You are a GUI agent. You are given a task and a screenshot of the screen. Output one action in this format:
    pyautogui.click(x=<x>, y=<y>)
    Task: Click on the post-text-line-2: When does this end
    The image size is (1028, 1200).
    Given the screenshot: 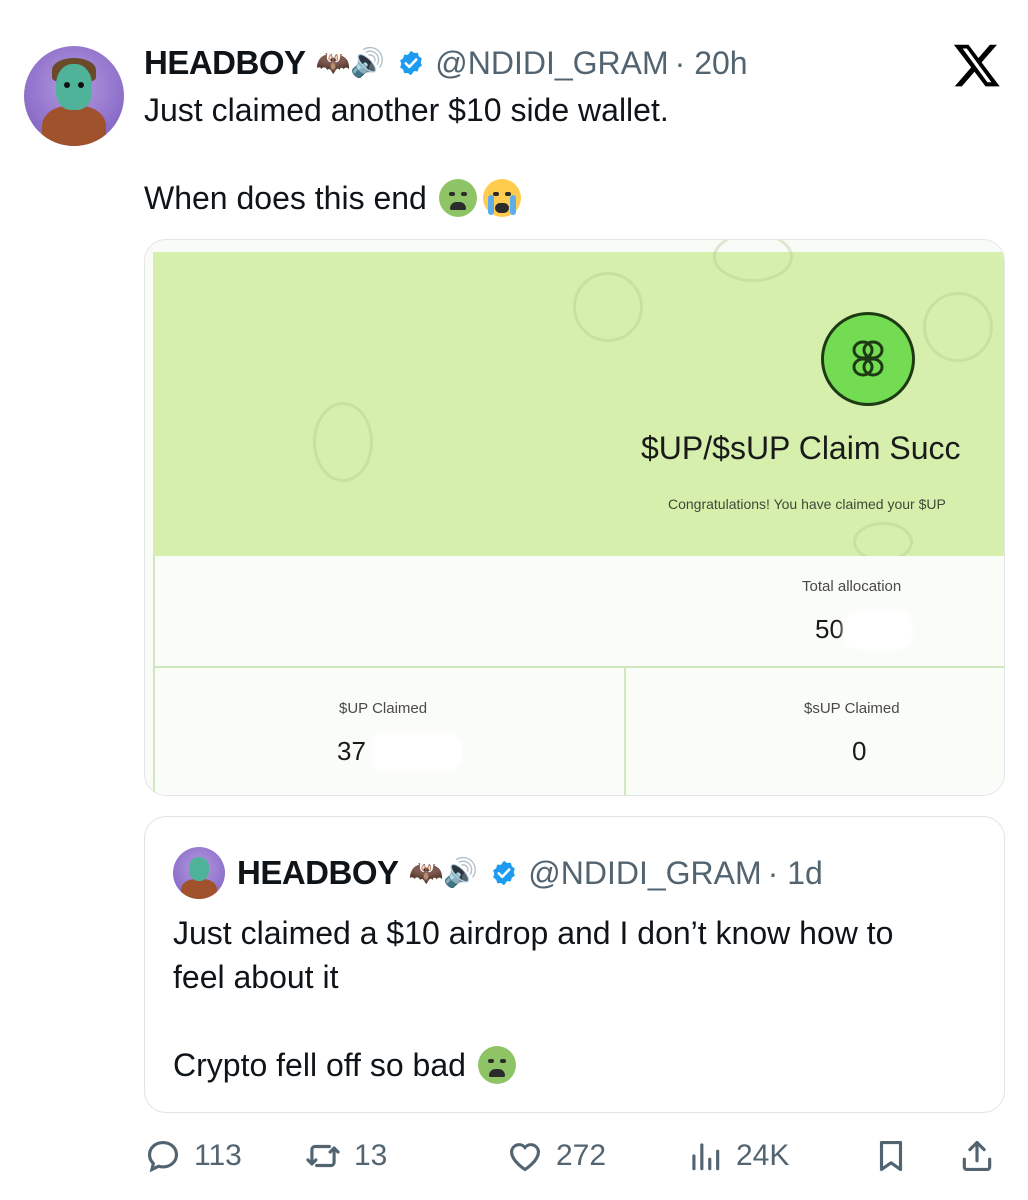 What is the action you would take?
    pyautogui.click(x=574, y=198)
    